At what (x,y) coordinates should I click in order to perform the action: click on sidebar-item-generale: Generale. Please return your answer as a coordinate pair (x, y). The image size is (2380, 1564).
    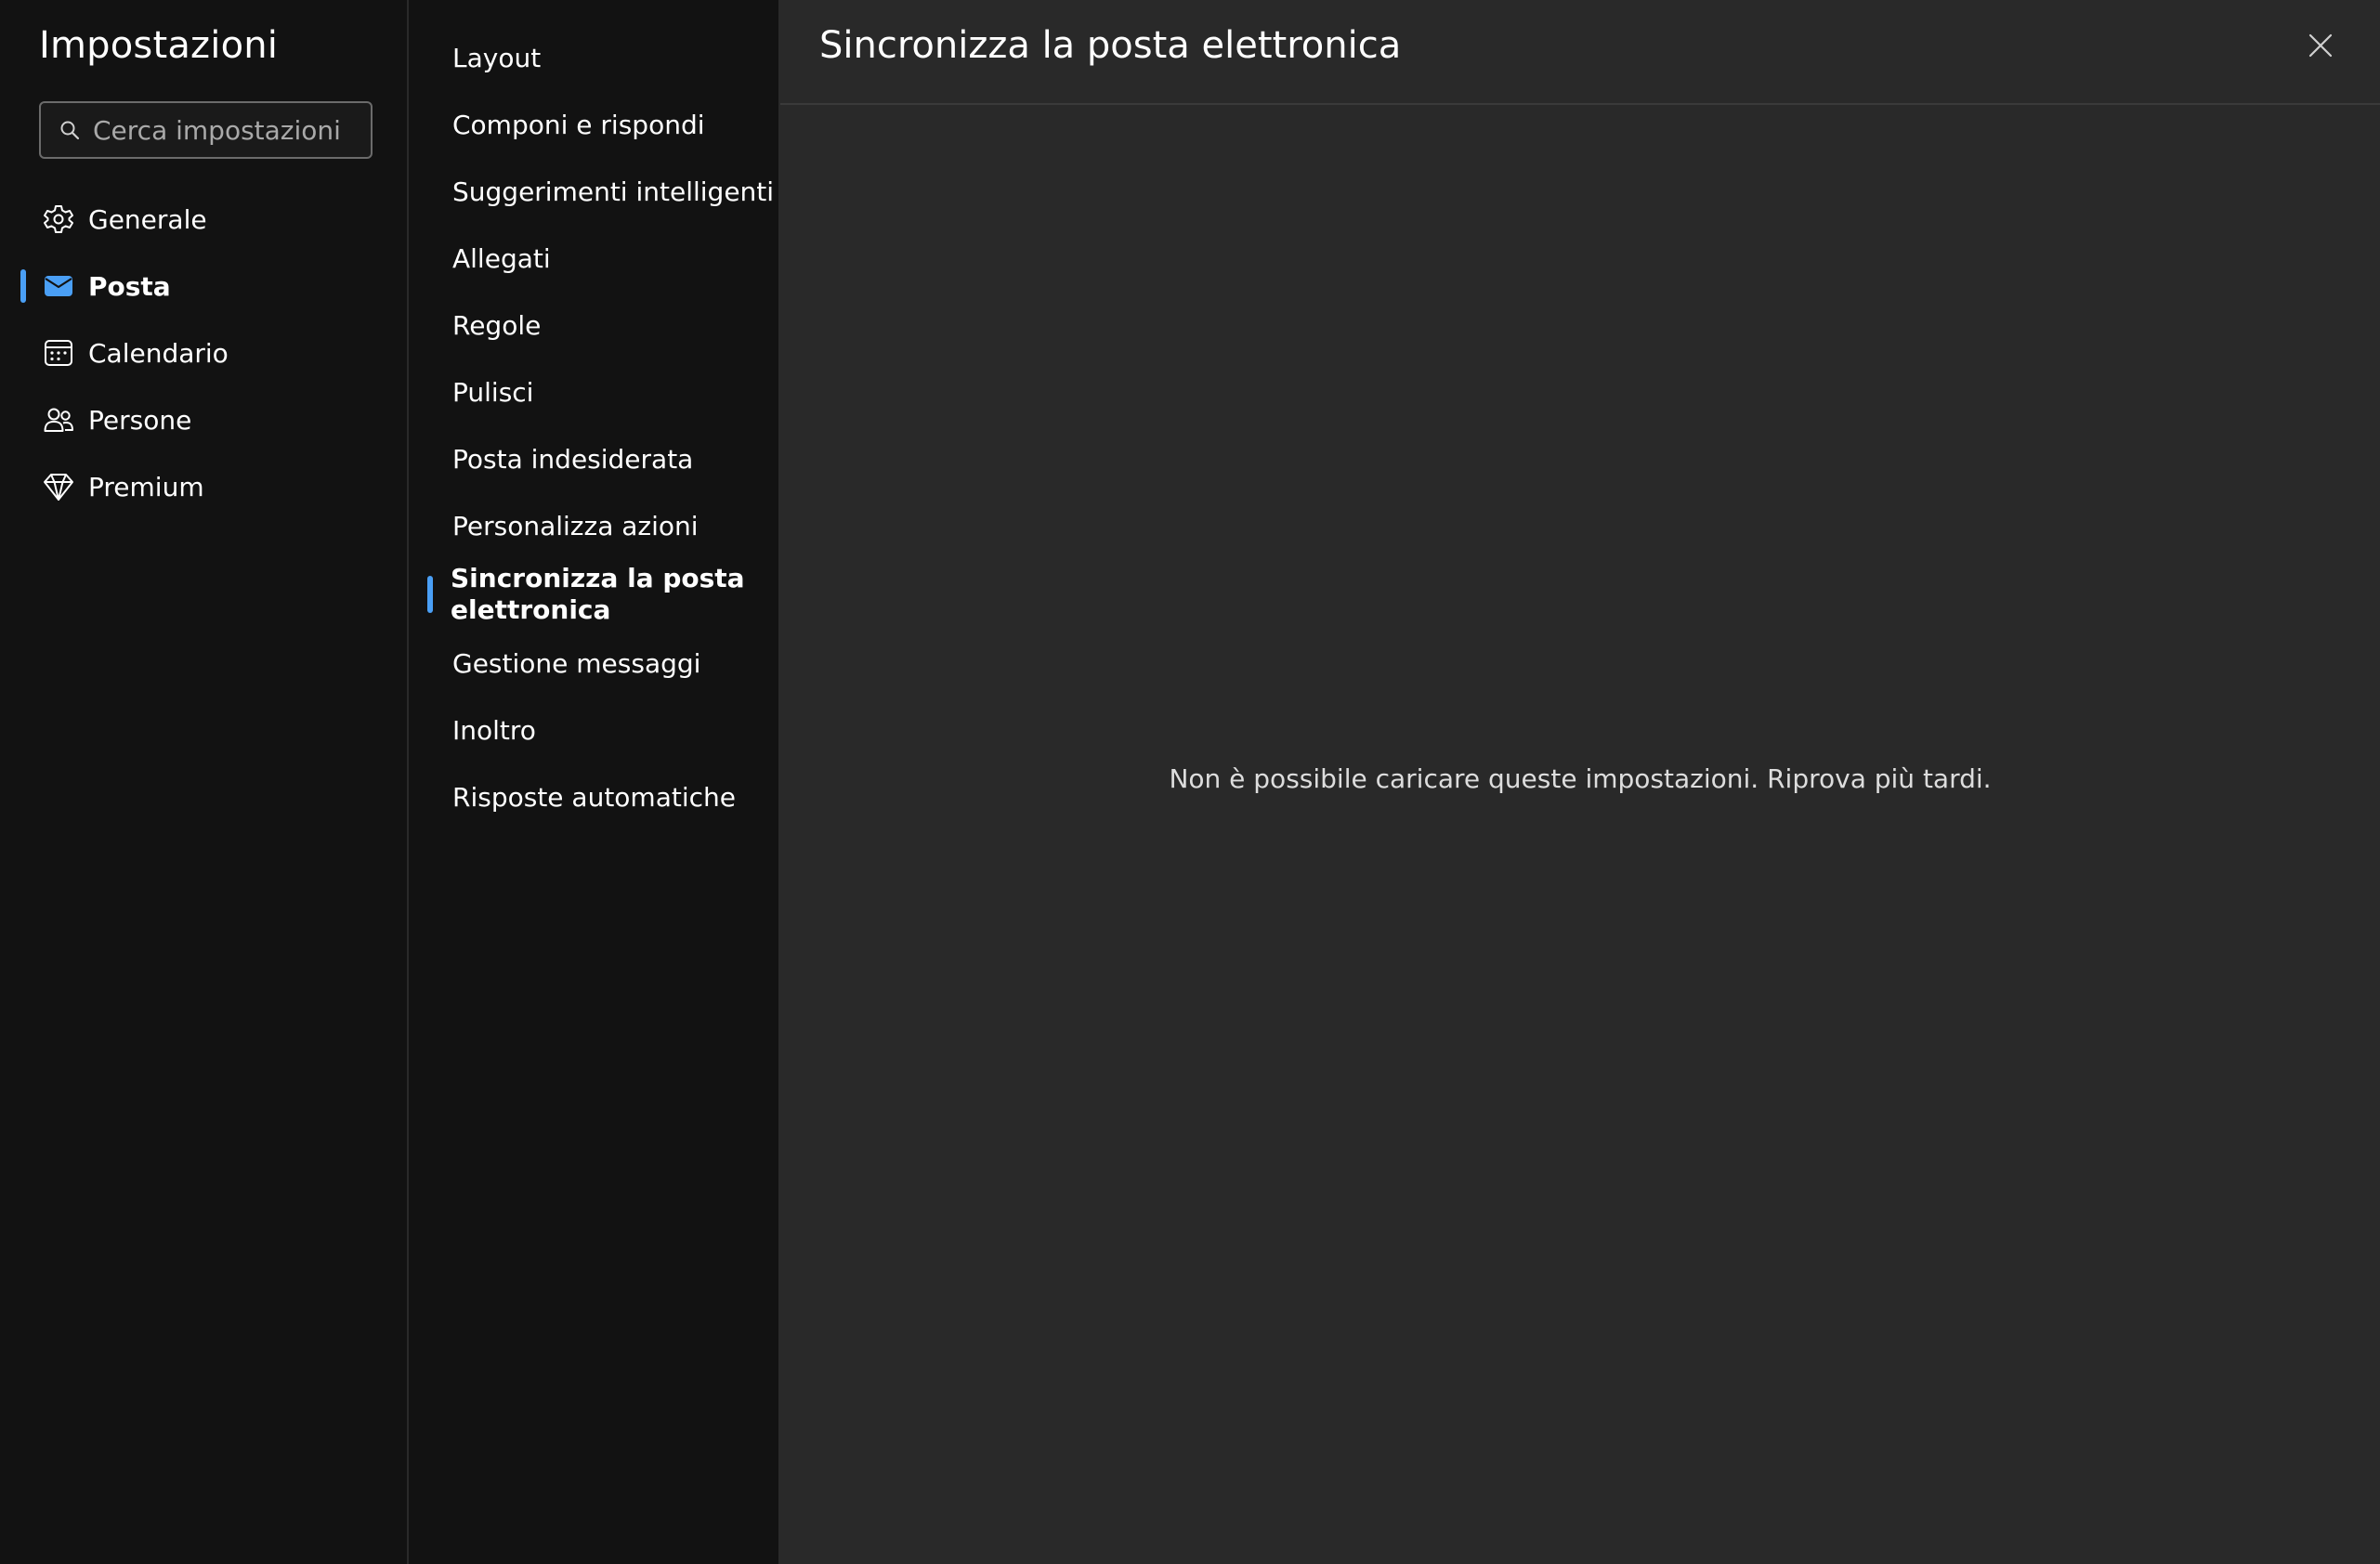
    Looking at the image, I should click on (204, 219).